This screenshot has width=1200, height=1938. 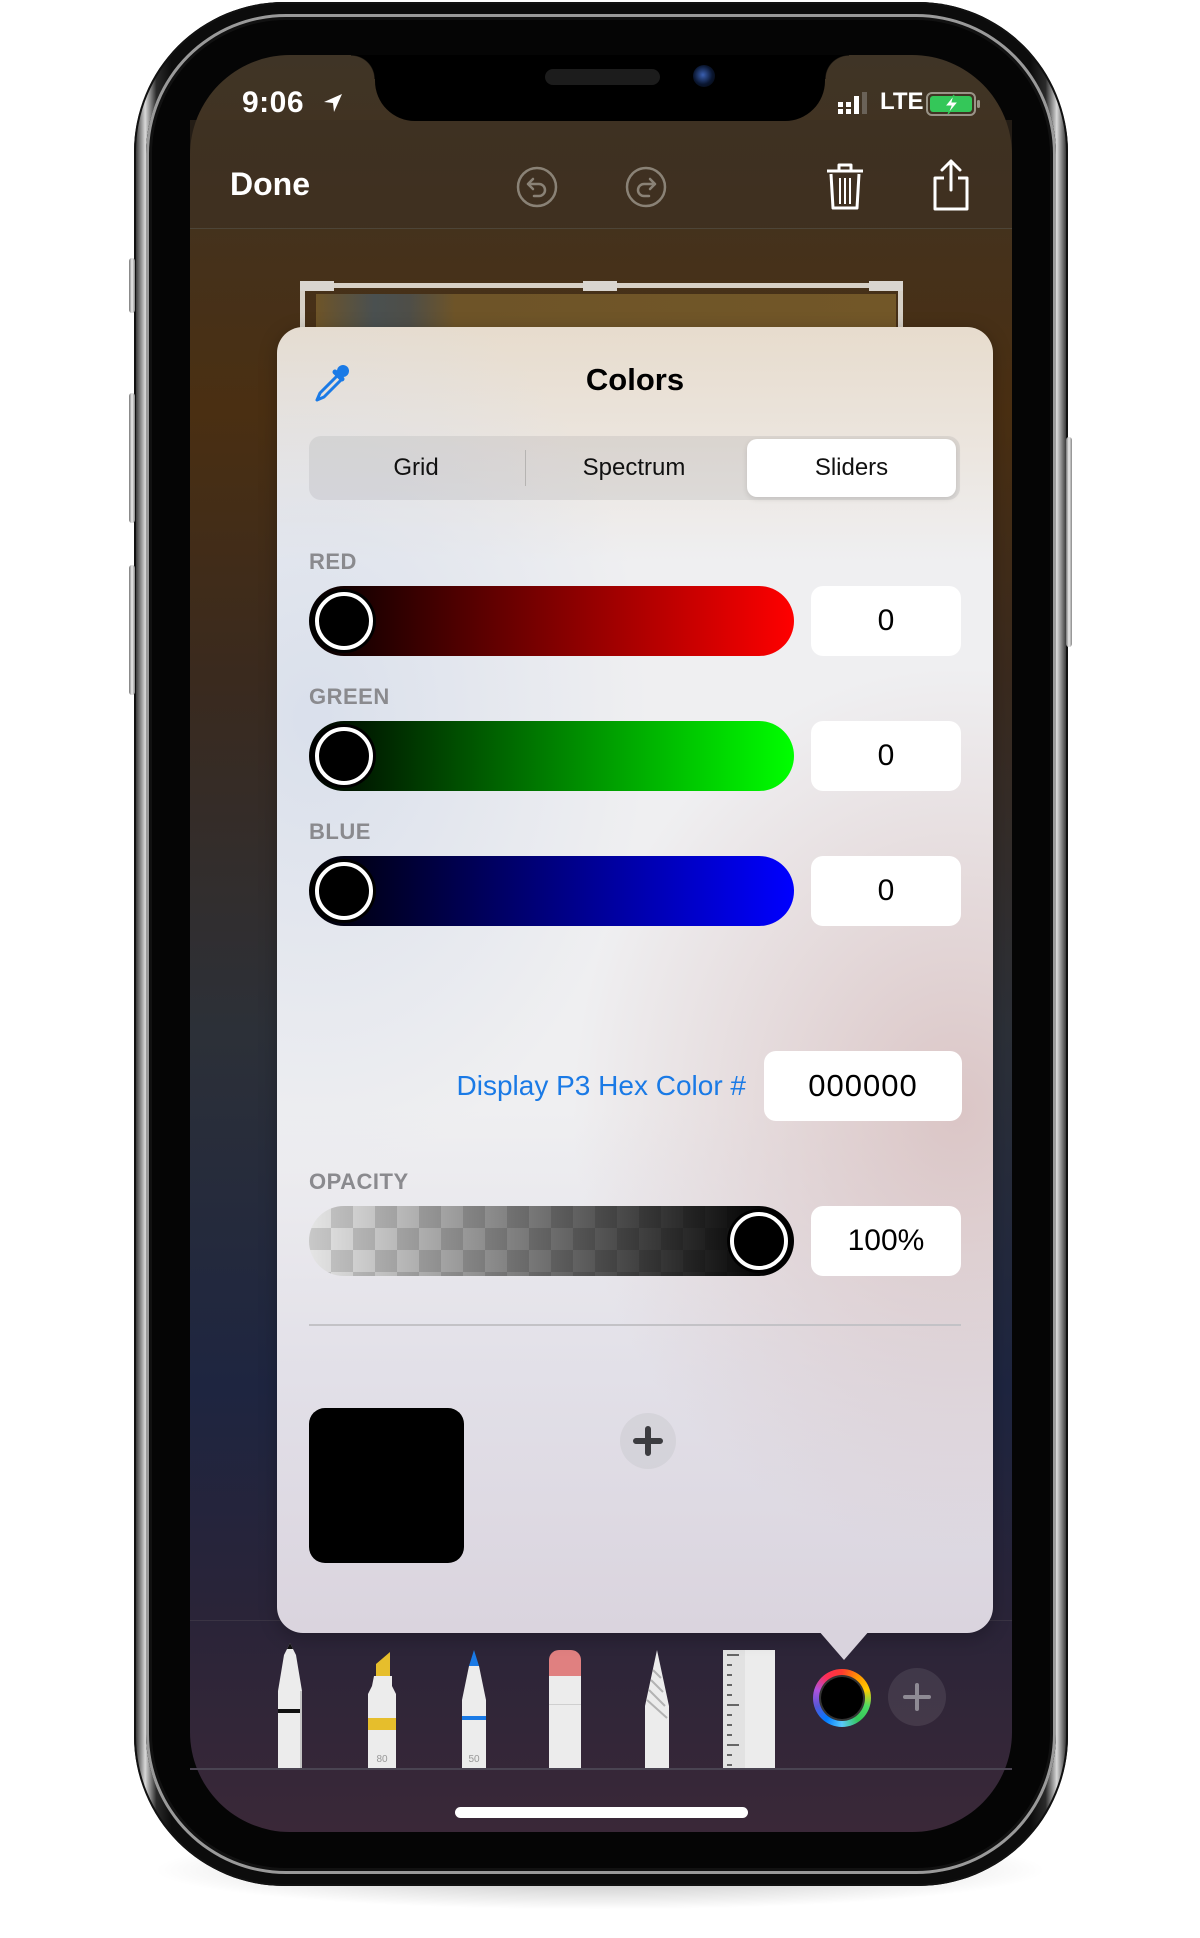 I want to click on battery-charging-icon, so click(x=953, y=104).